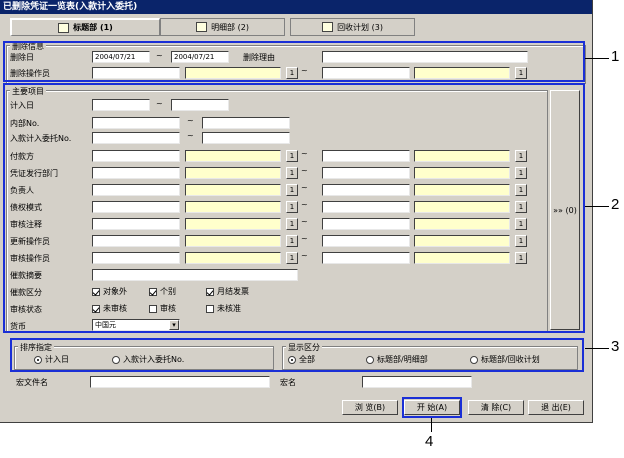 This screenshot has width=624, height=458. I want to click on tab-header: 标题部 (1), so click(85, 27).